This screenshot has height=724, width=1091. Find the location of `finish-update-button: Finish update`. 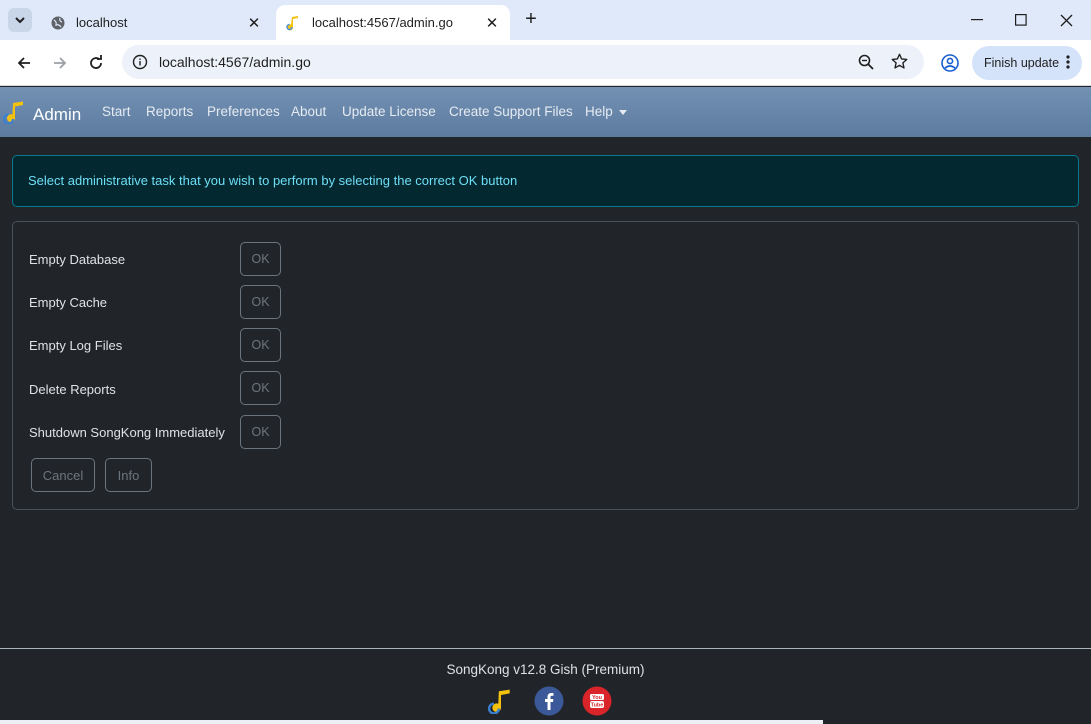

finish-update-button: Finish update is located at coordinates (1027, 63).